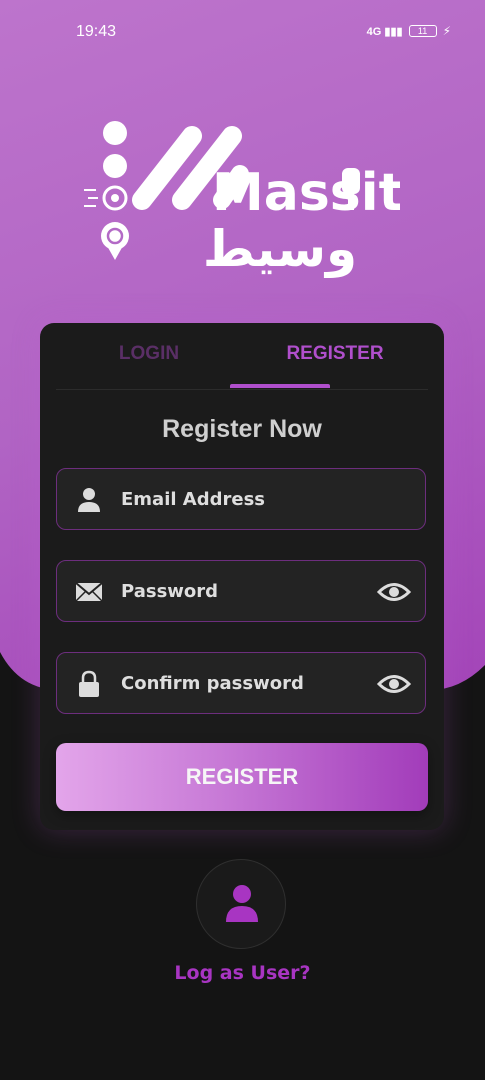  What do you see at coordinates (280, 386) in the screenshot?
I see `active-tab-indicator` at bounding box center [280, 386].